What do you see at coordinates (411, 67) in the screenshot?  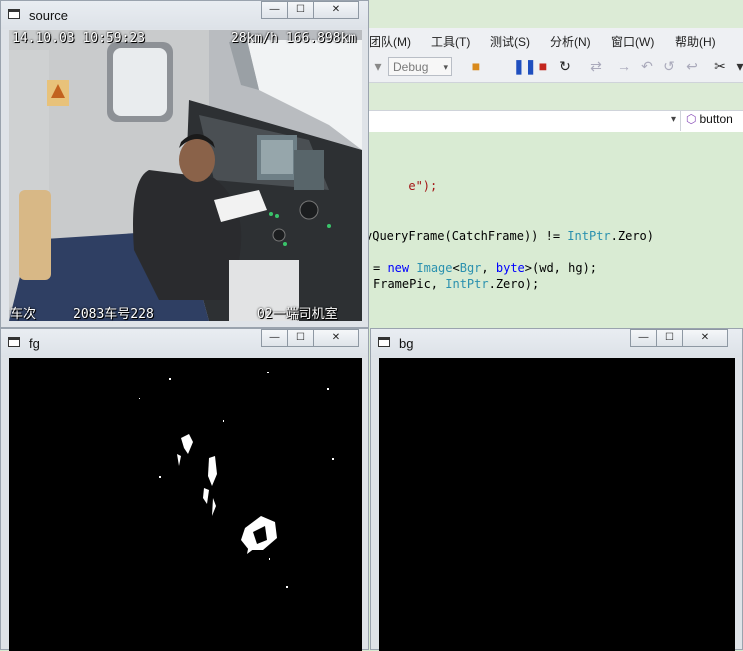 I see `solution-config-label: Debug` at bounding box center [411, 67].